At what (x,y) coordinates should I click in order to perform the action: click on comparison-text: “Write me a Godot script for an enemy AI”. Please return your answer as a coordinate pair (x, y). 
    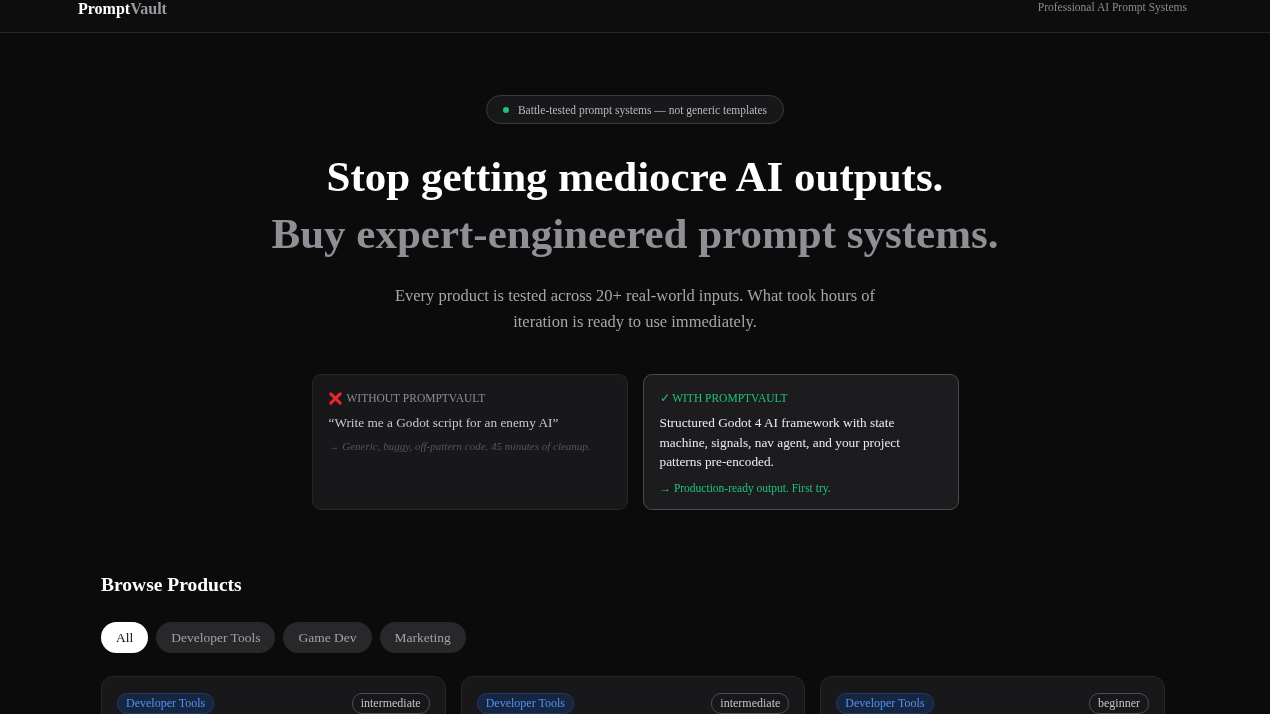
    Looking at the image, I should click on (444, 423).